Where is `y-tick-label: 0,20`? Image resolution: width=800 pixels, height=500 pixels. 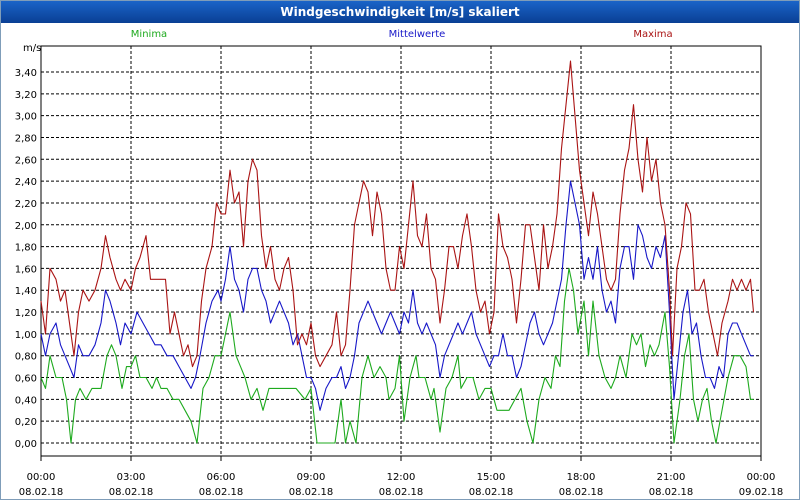
y-tick-label: 0,20 is located at coordinates (26, 422).